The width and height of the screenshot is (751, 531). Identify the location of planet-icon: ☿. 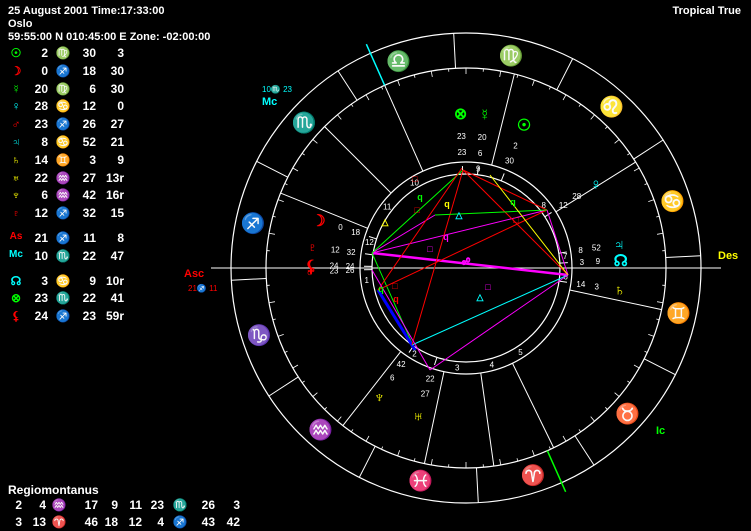
(485, 115).